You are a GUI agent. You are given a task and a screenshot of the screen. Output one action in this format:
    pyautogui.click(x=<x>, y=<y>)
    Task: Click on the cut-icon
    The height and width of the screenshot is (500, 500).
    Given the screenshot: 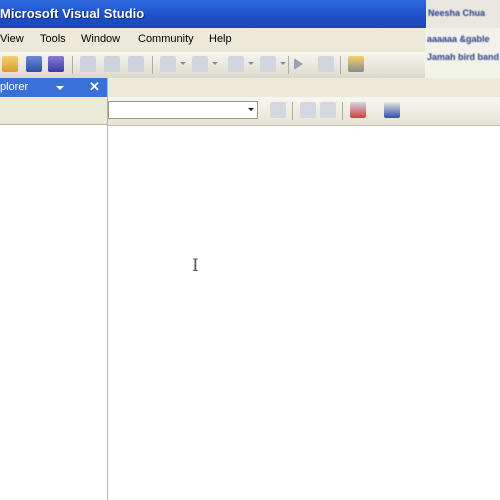 What is the action you would take?
    pyautogui.click(x=88, y=64)
    